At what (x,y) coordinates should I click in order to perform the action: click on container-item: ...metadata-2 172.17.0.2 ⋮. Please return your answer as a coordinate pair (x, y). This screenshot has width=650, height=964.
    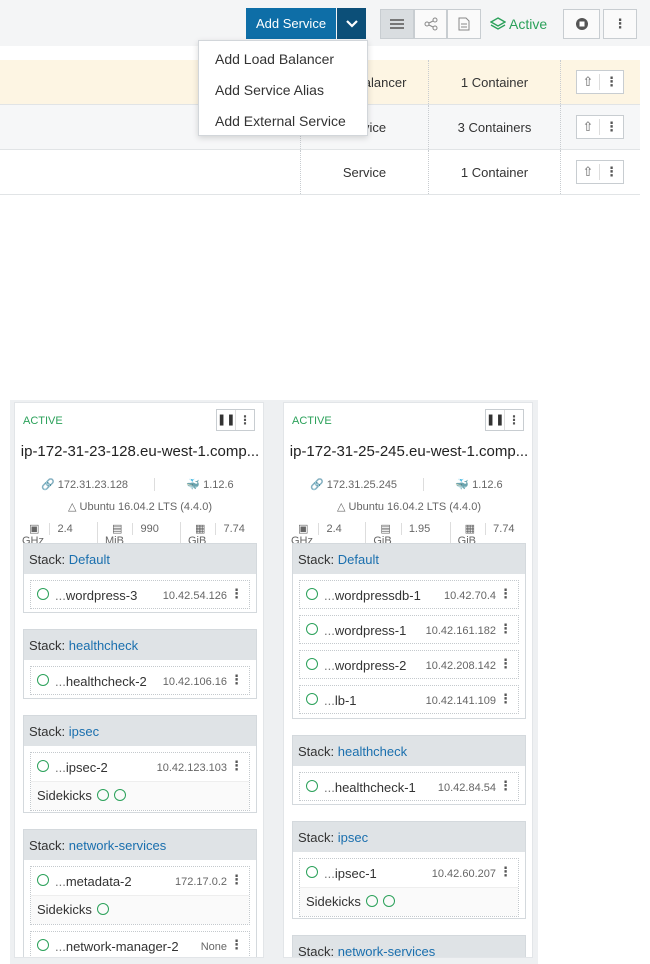
    Looking at the image, I should click on (140, 881).